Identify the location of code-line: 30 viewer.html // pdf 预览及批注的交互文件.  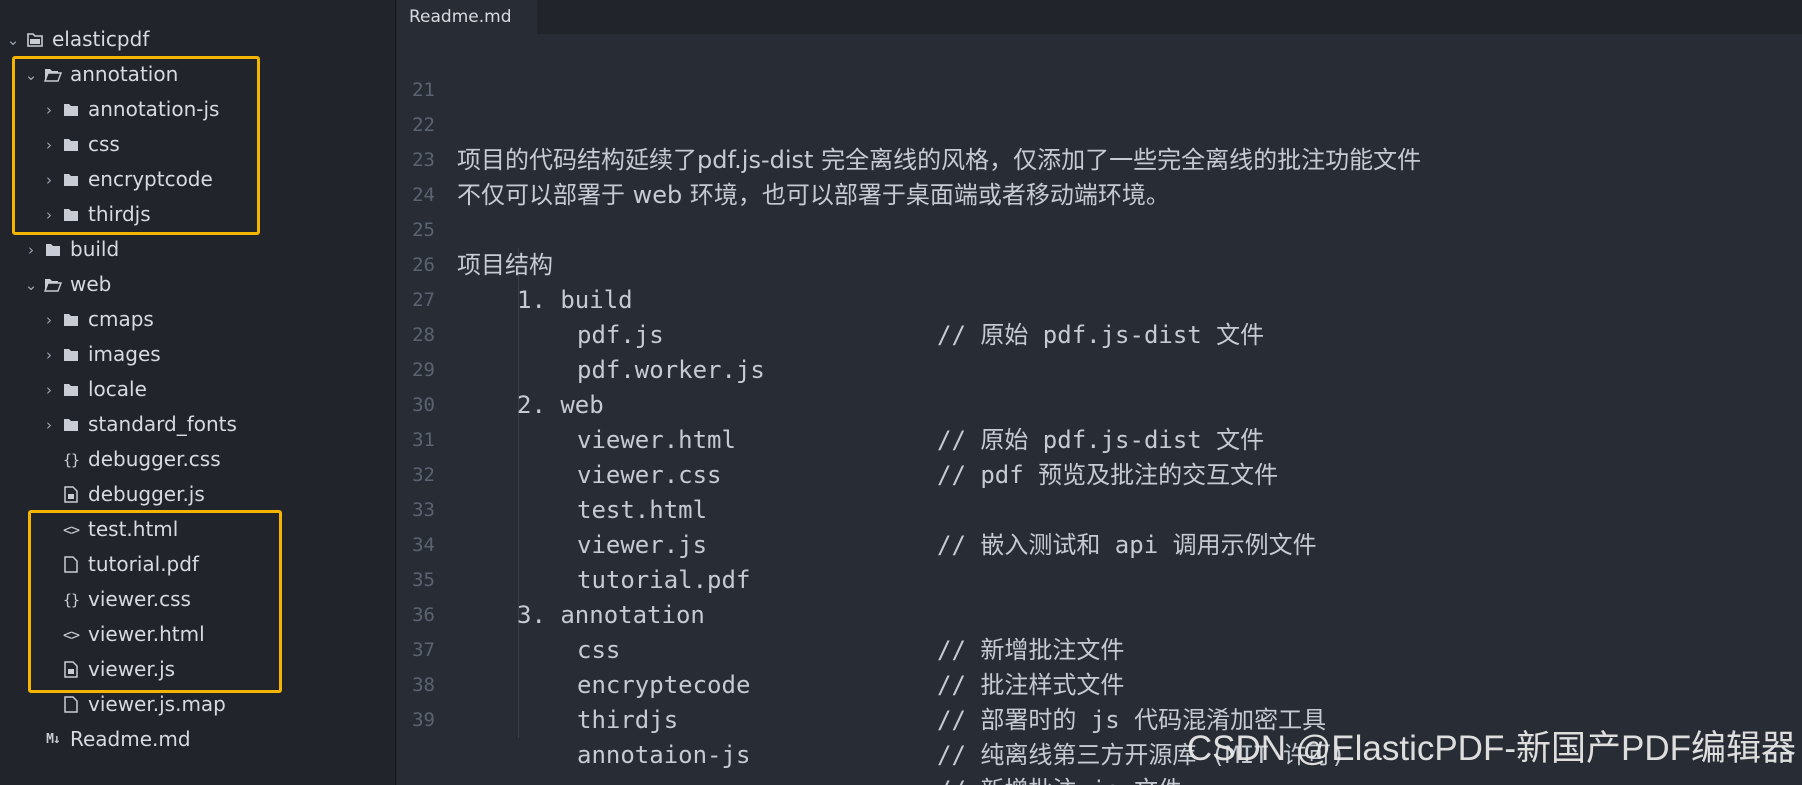
(1099, 421).